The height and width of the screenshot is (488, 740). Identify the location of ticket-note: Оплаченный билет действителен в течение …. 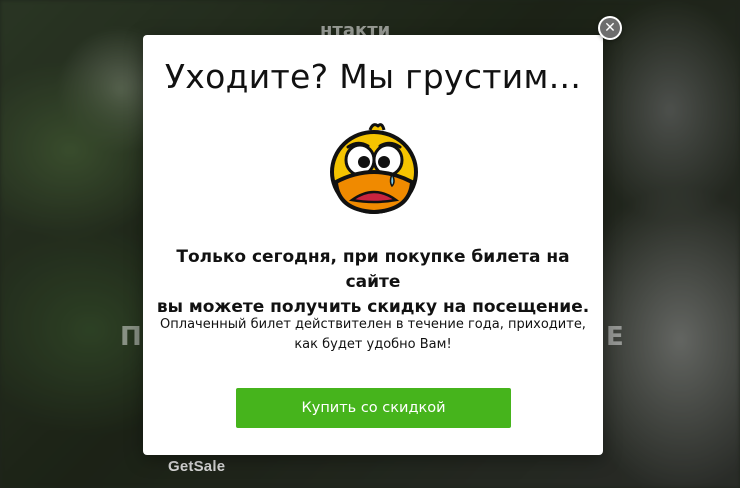
(373, 335).